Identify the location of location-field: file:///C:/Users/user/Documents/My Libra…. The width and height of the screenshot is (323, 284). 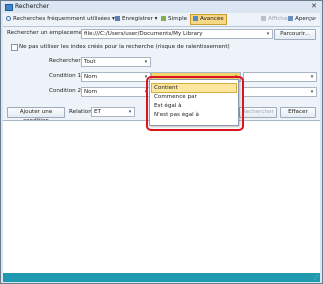
(177, 34).